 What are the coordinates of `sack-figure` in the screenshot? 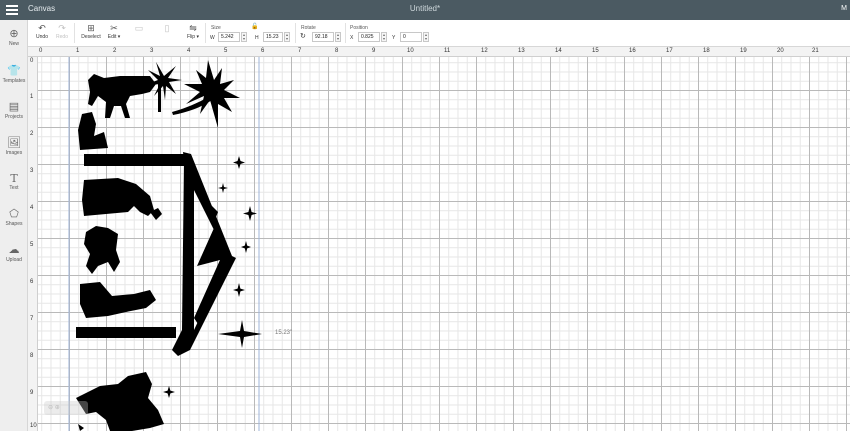 It's located at (93, 131).